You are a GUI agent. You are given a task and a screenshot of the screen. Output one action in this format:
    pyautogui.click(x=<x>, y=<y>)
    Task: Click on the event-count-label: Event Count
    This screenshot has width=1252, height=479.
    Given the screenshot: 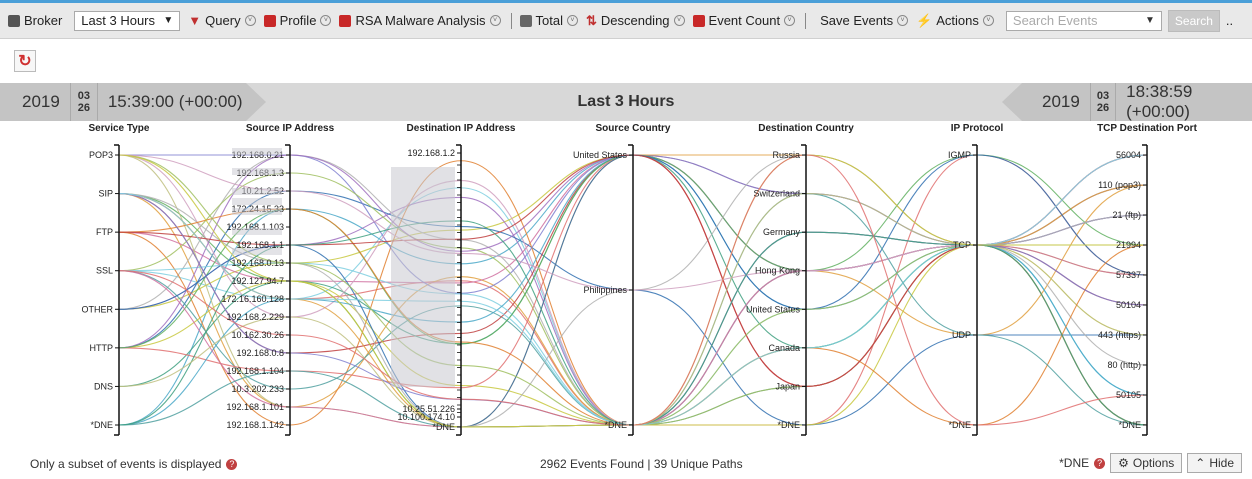 What is the action you would take?
    pyautogui.click(x=744, y=20)
    